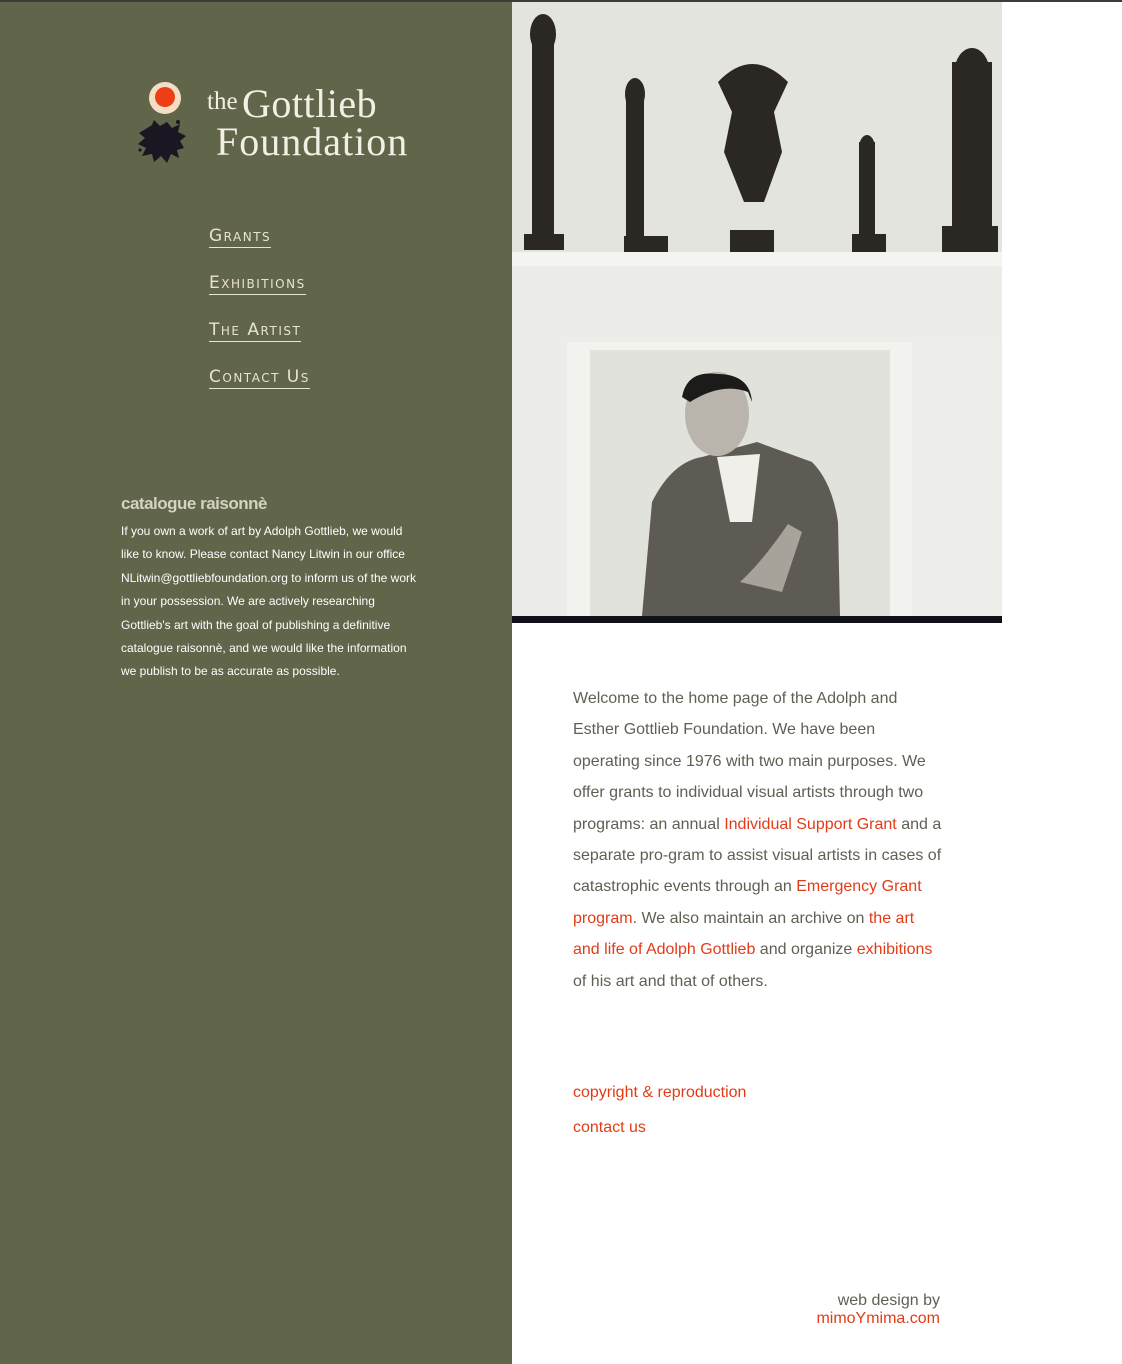 The width and height of the screenshot is (1122, 1364). I want to click on nav-exhibitions: Exhibitions, so click(259, 294).